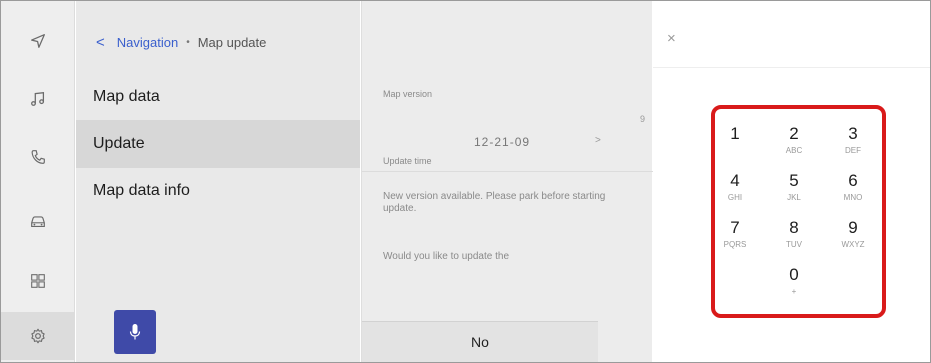 The height and width of the screenshot is (363, 931). I want to click on navigation-icon, so click(38, 41).